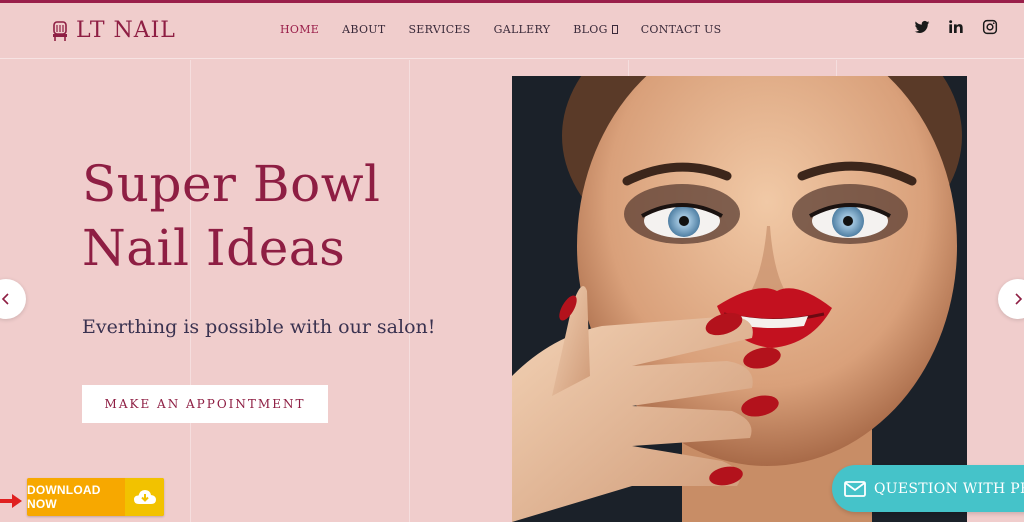 Image resolution: width=1024 pixels, height=522 pixels. Describe the element at coordinates (1019, 299) in the screenshot. I see `chevron-right-icon` at that location.